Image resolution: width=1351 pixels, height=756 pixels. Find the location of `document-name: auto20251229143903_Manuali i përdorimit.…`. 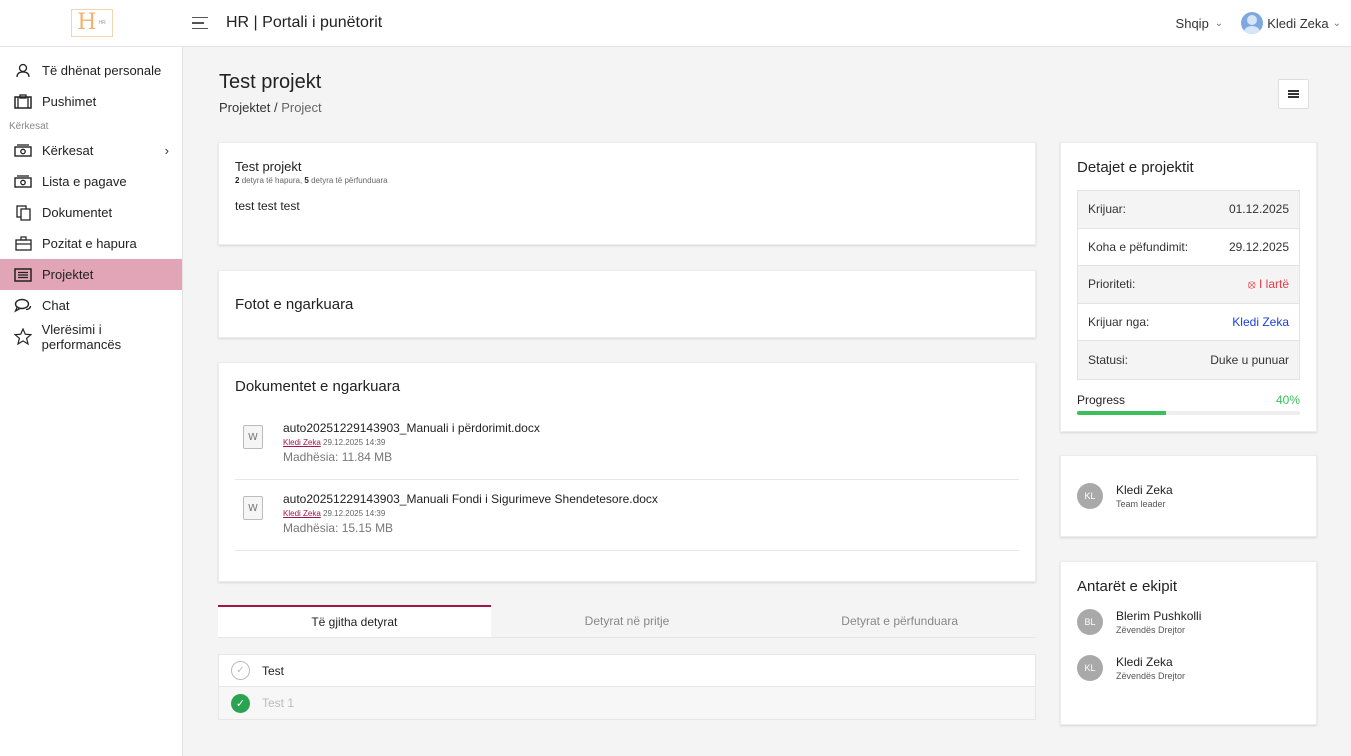

document-name: auto20251229143903_Manuali i përdorimit.… is located at coordinates (411, 428).